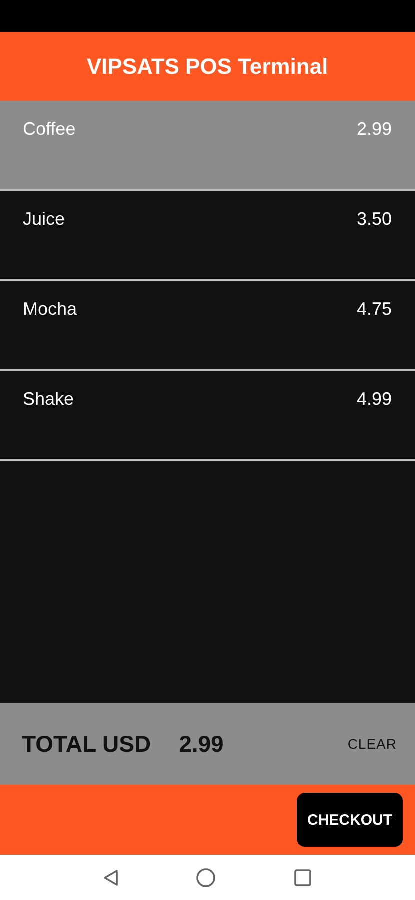  What do you see at coordinates (207, 67) in the screenshot?
I see `app-title: VIPSATS POS Terminal` at bounding box center [207, 67].